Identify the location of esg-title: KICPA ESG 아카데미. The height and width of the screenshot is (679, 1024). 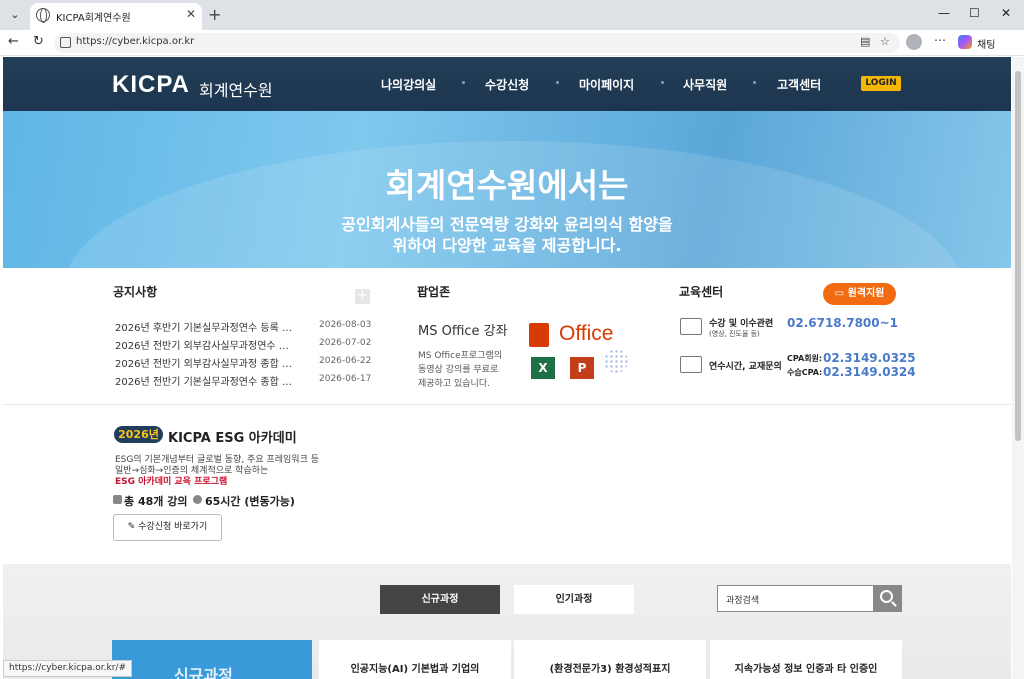
(232, 438).